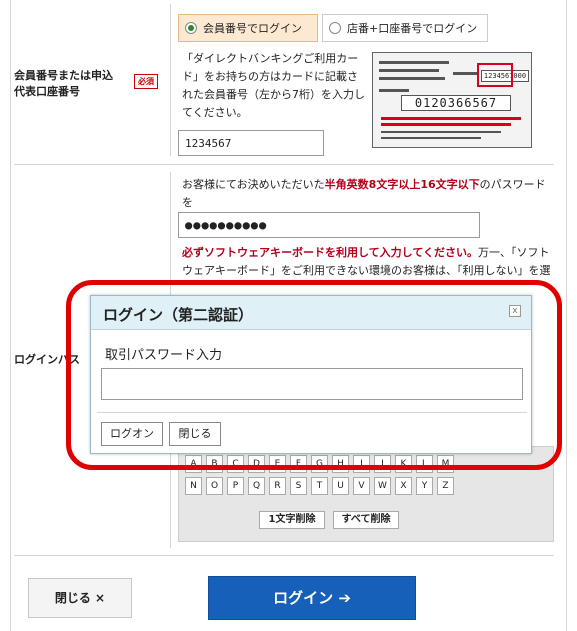  Describe the element at coordinates (403, 464) in the screenshot. I see `key-k: K` at that location.